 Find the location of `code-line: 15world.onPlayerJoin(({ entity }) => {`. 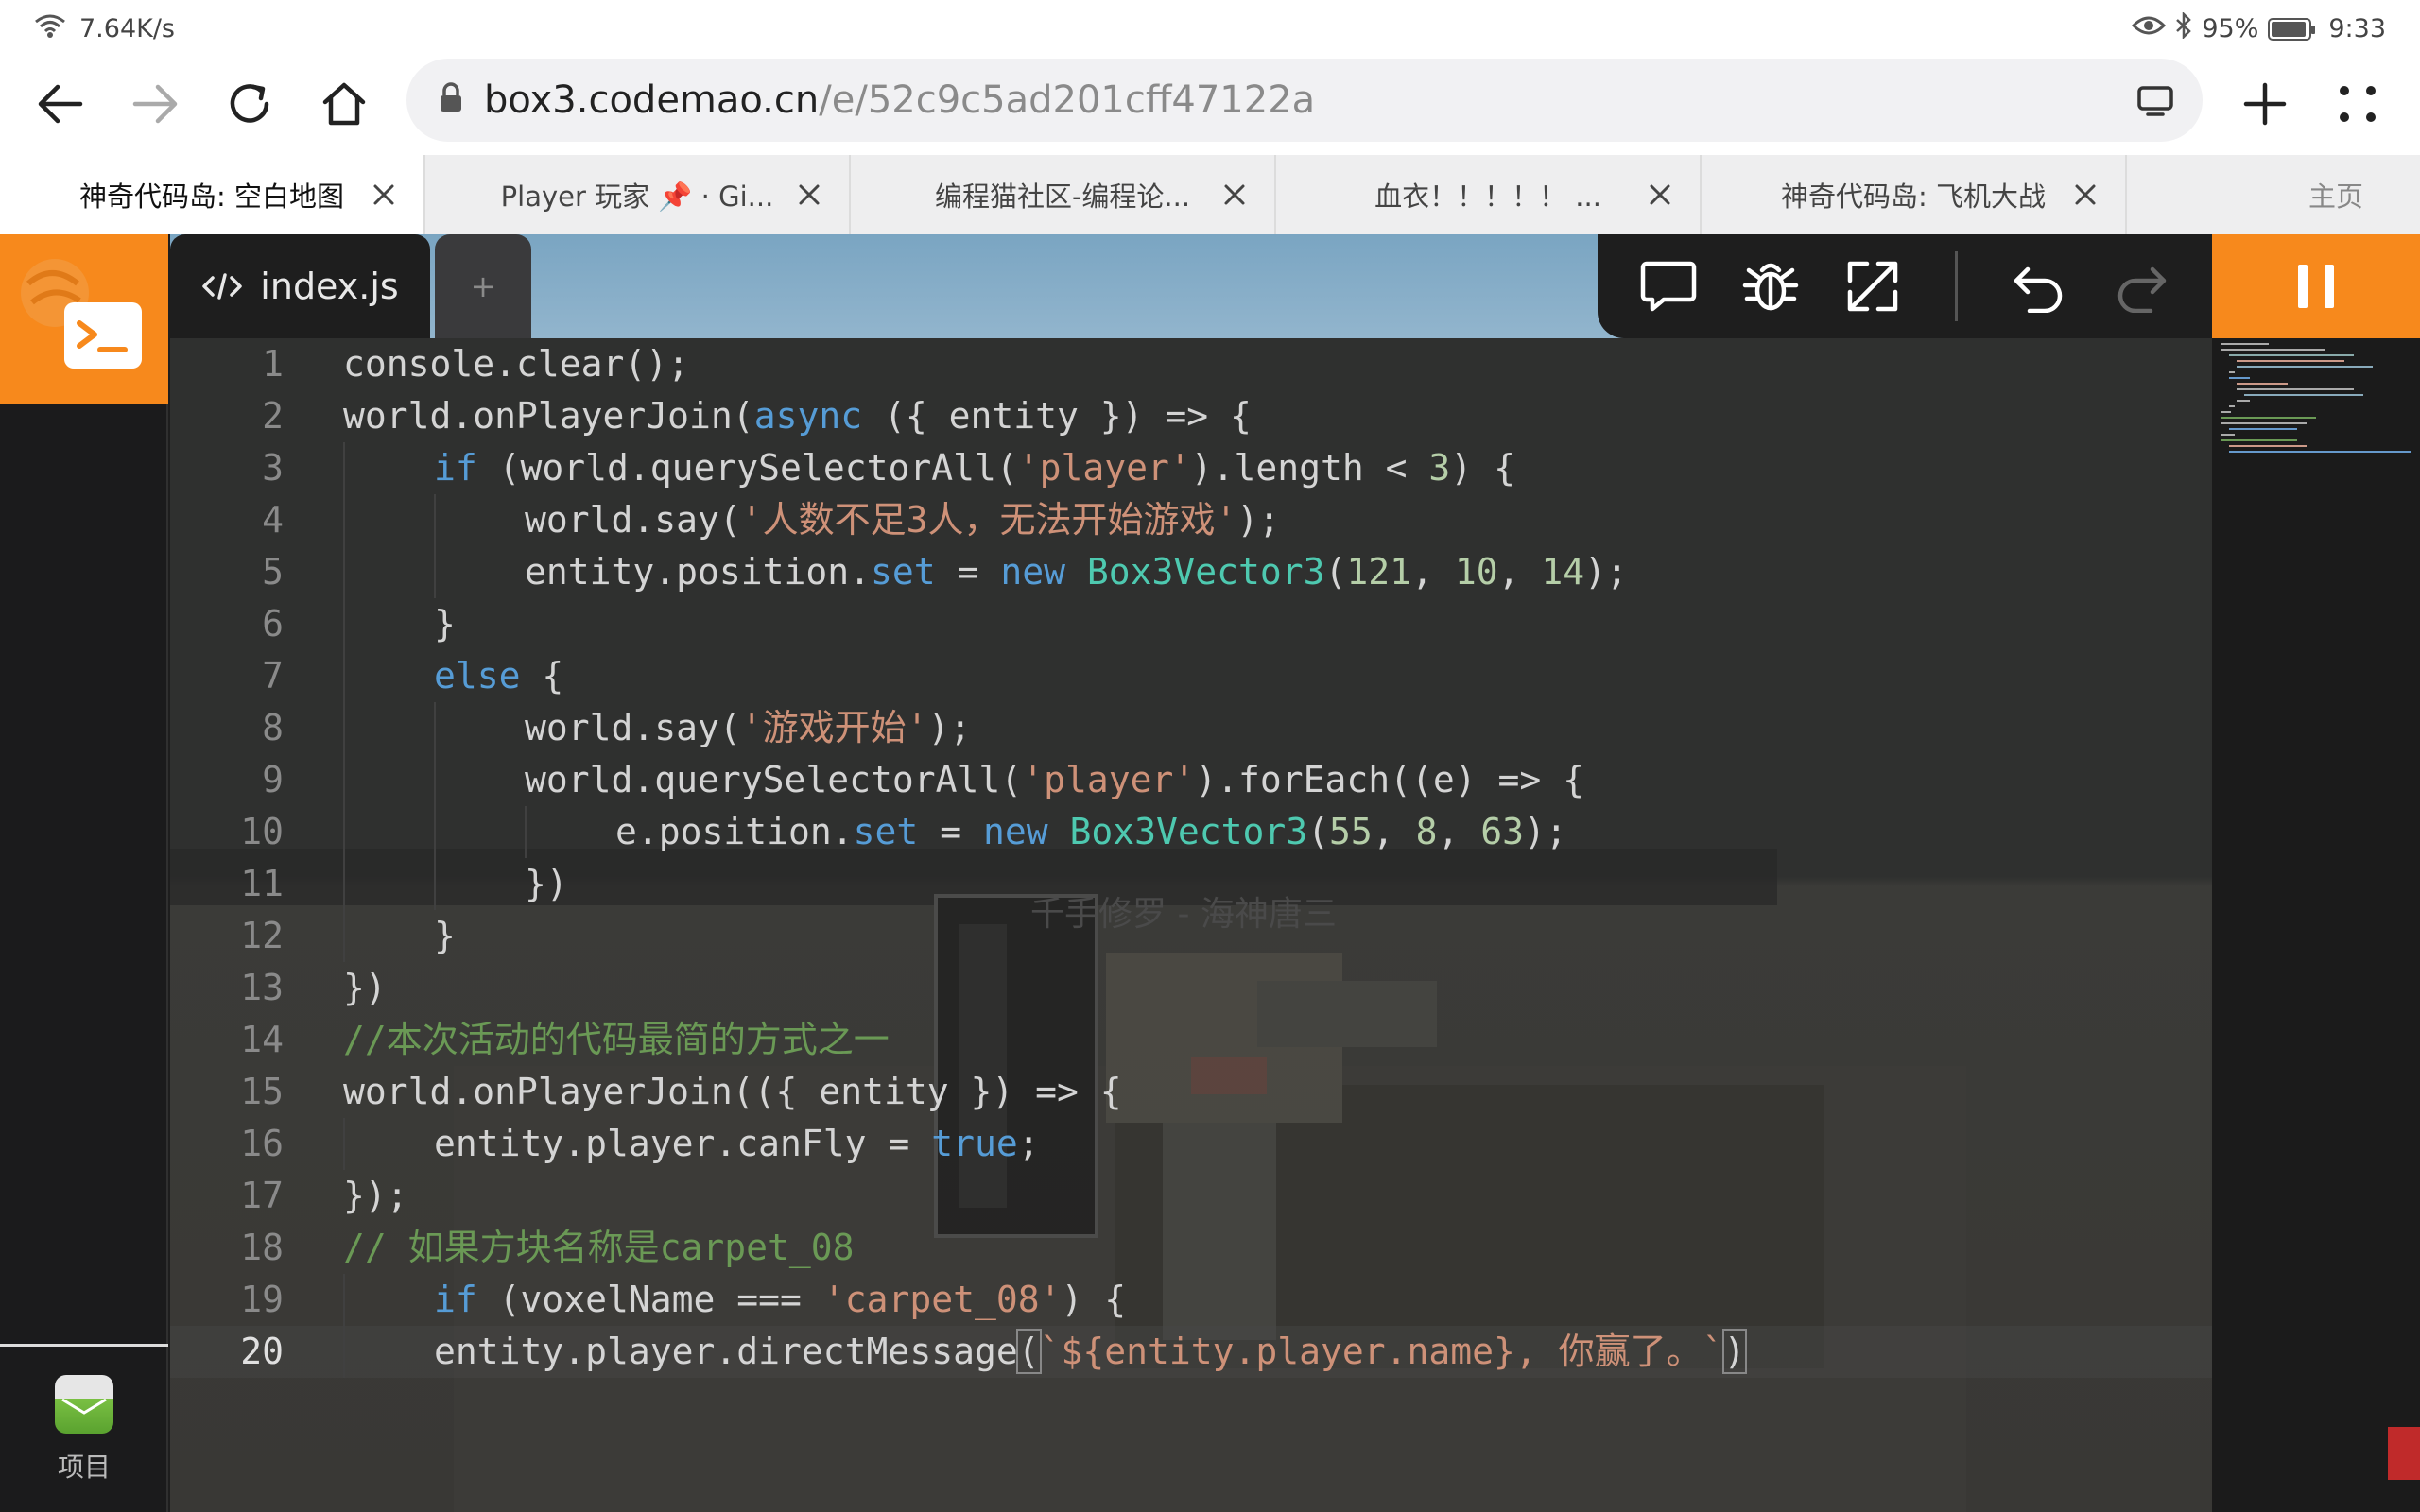

code-line: 15world.onPlayerJoin(({ entity }) => { is located at coordinates (1191, 1092).